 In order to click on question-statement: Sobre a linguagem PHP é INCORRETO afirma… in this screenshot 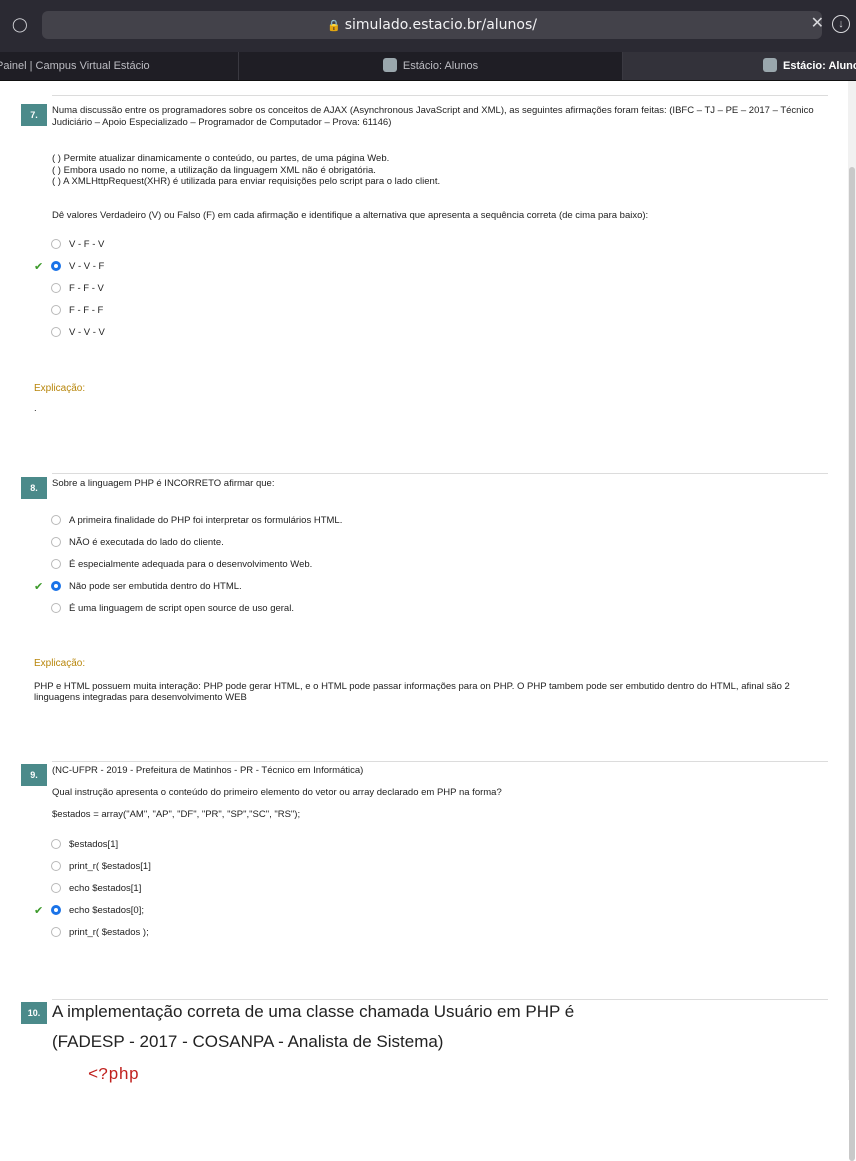, I will do `click(163, 483)`.